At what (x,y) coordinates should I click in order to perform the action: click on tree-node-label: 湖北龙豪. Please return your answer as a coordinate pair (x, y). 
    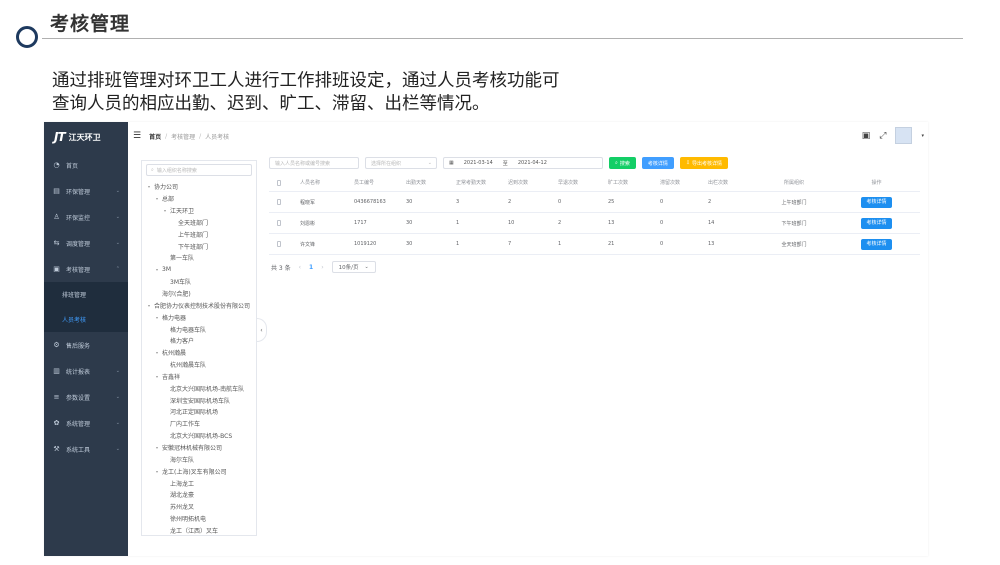
    Looking at the image, I should click on (182, 496).